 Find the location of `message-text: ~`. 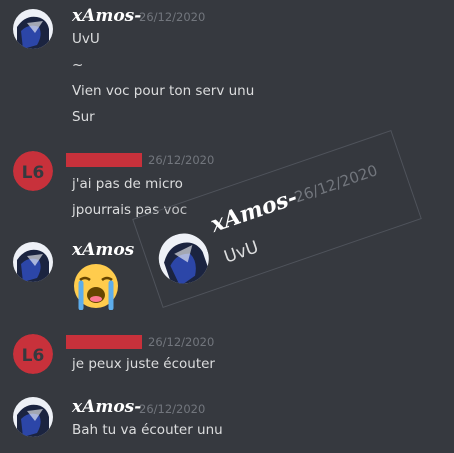

message-text: ~ is located at coordinates (78, 65).